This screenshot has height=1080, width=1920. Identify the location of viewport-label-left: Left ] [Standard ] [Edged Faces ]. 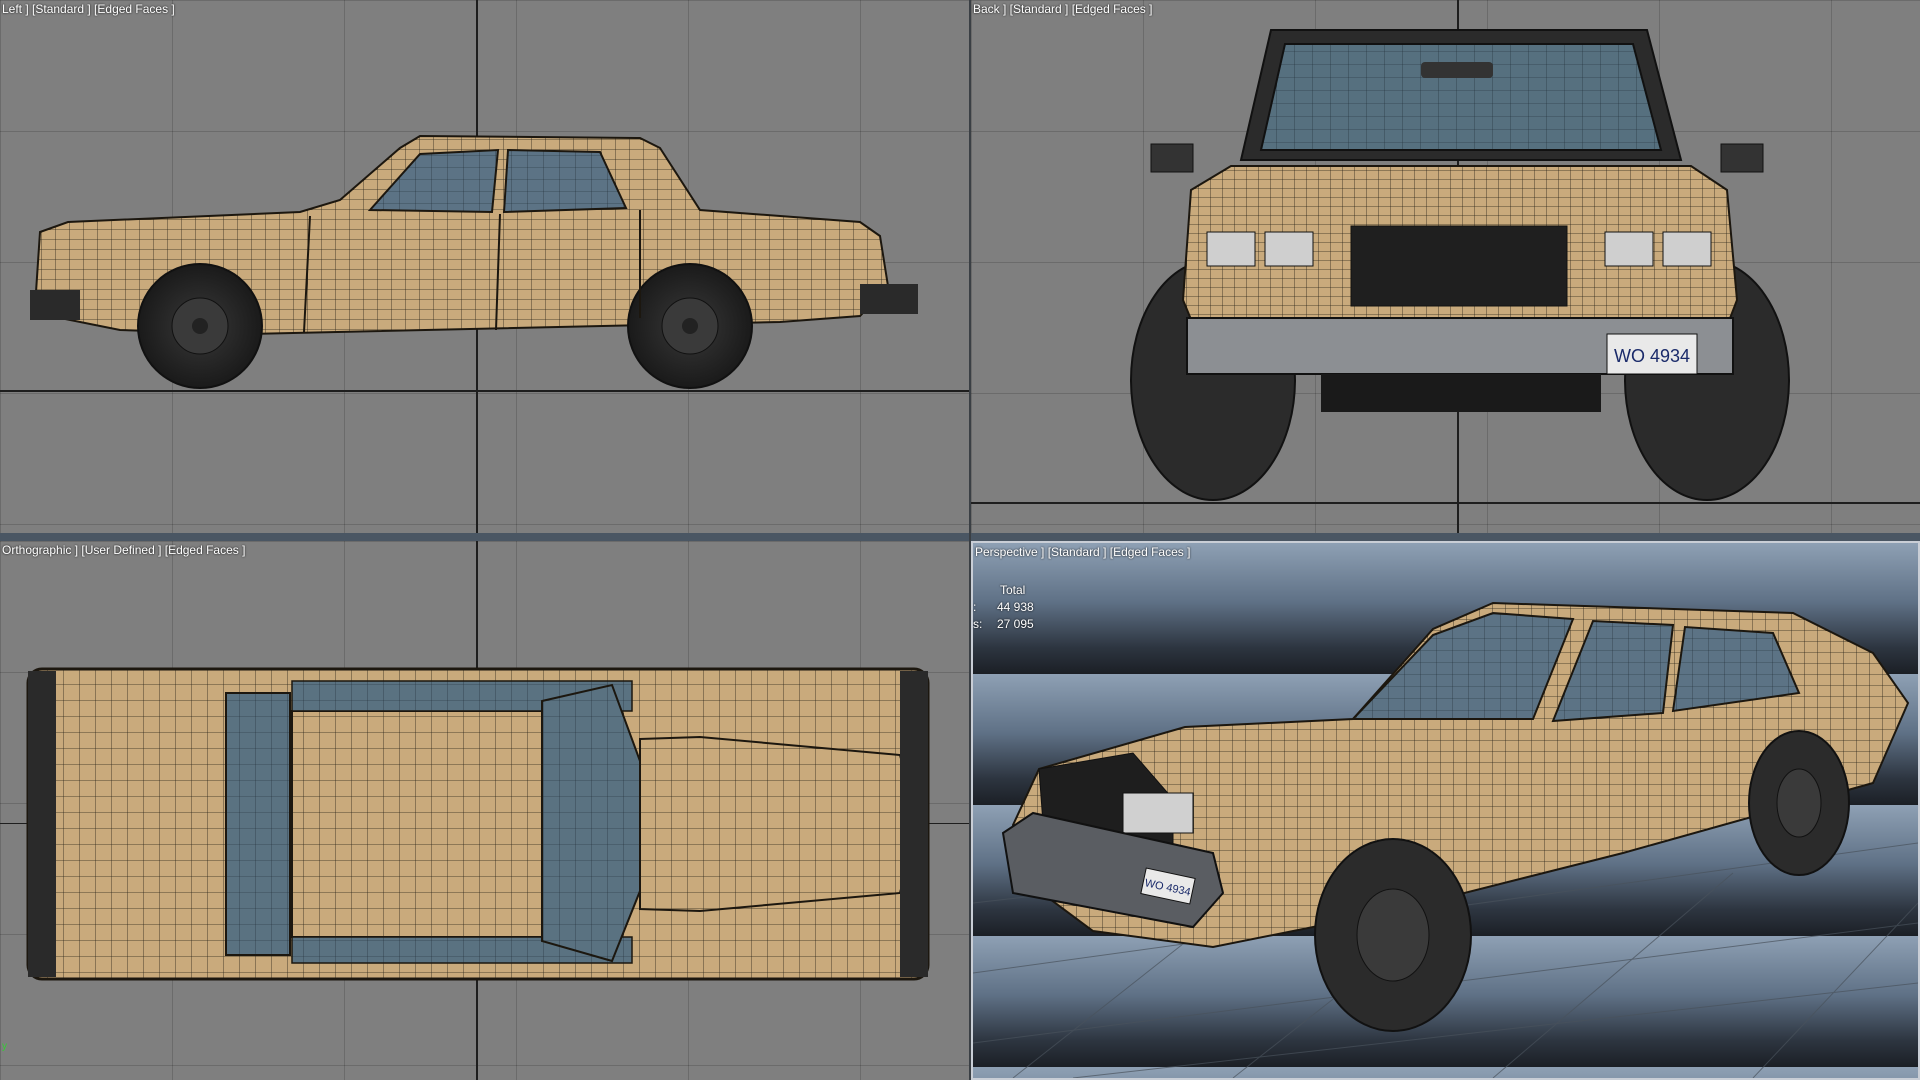
(88, 9).